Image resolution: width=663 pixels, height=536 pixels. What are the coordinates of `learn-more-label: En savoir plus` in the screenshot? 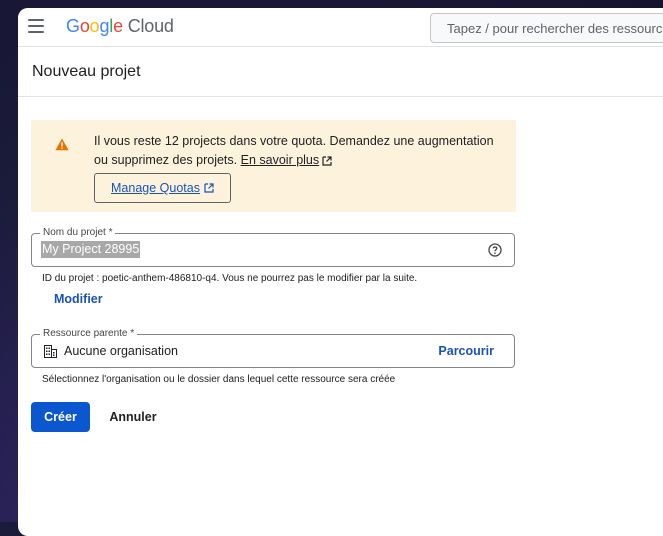 It's located at (280, 160).